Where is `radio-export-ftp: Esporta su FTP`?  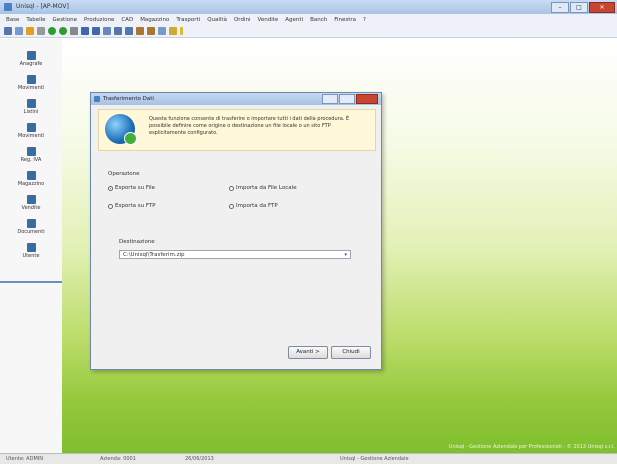
radio-export-ftp: Esporta su FTP is located at coordinates (132, 206).